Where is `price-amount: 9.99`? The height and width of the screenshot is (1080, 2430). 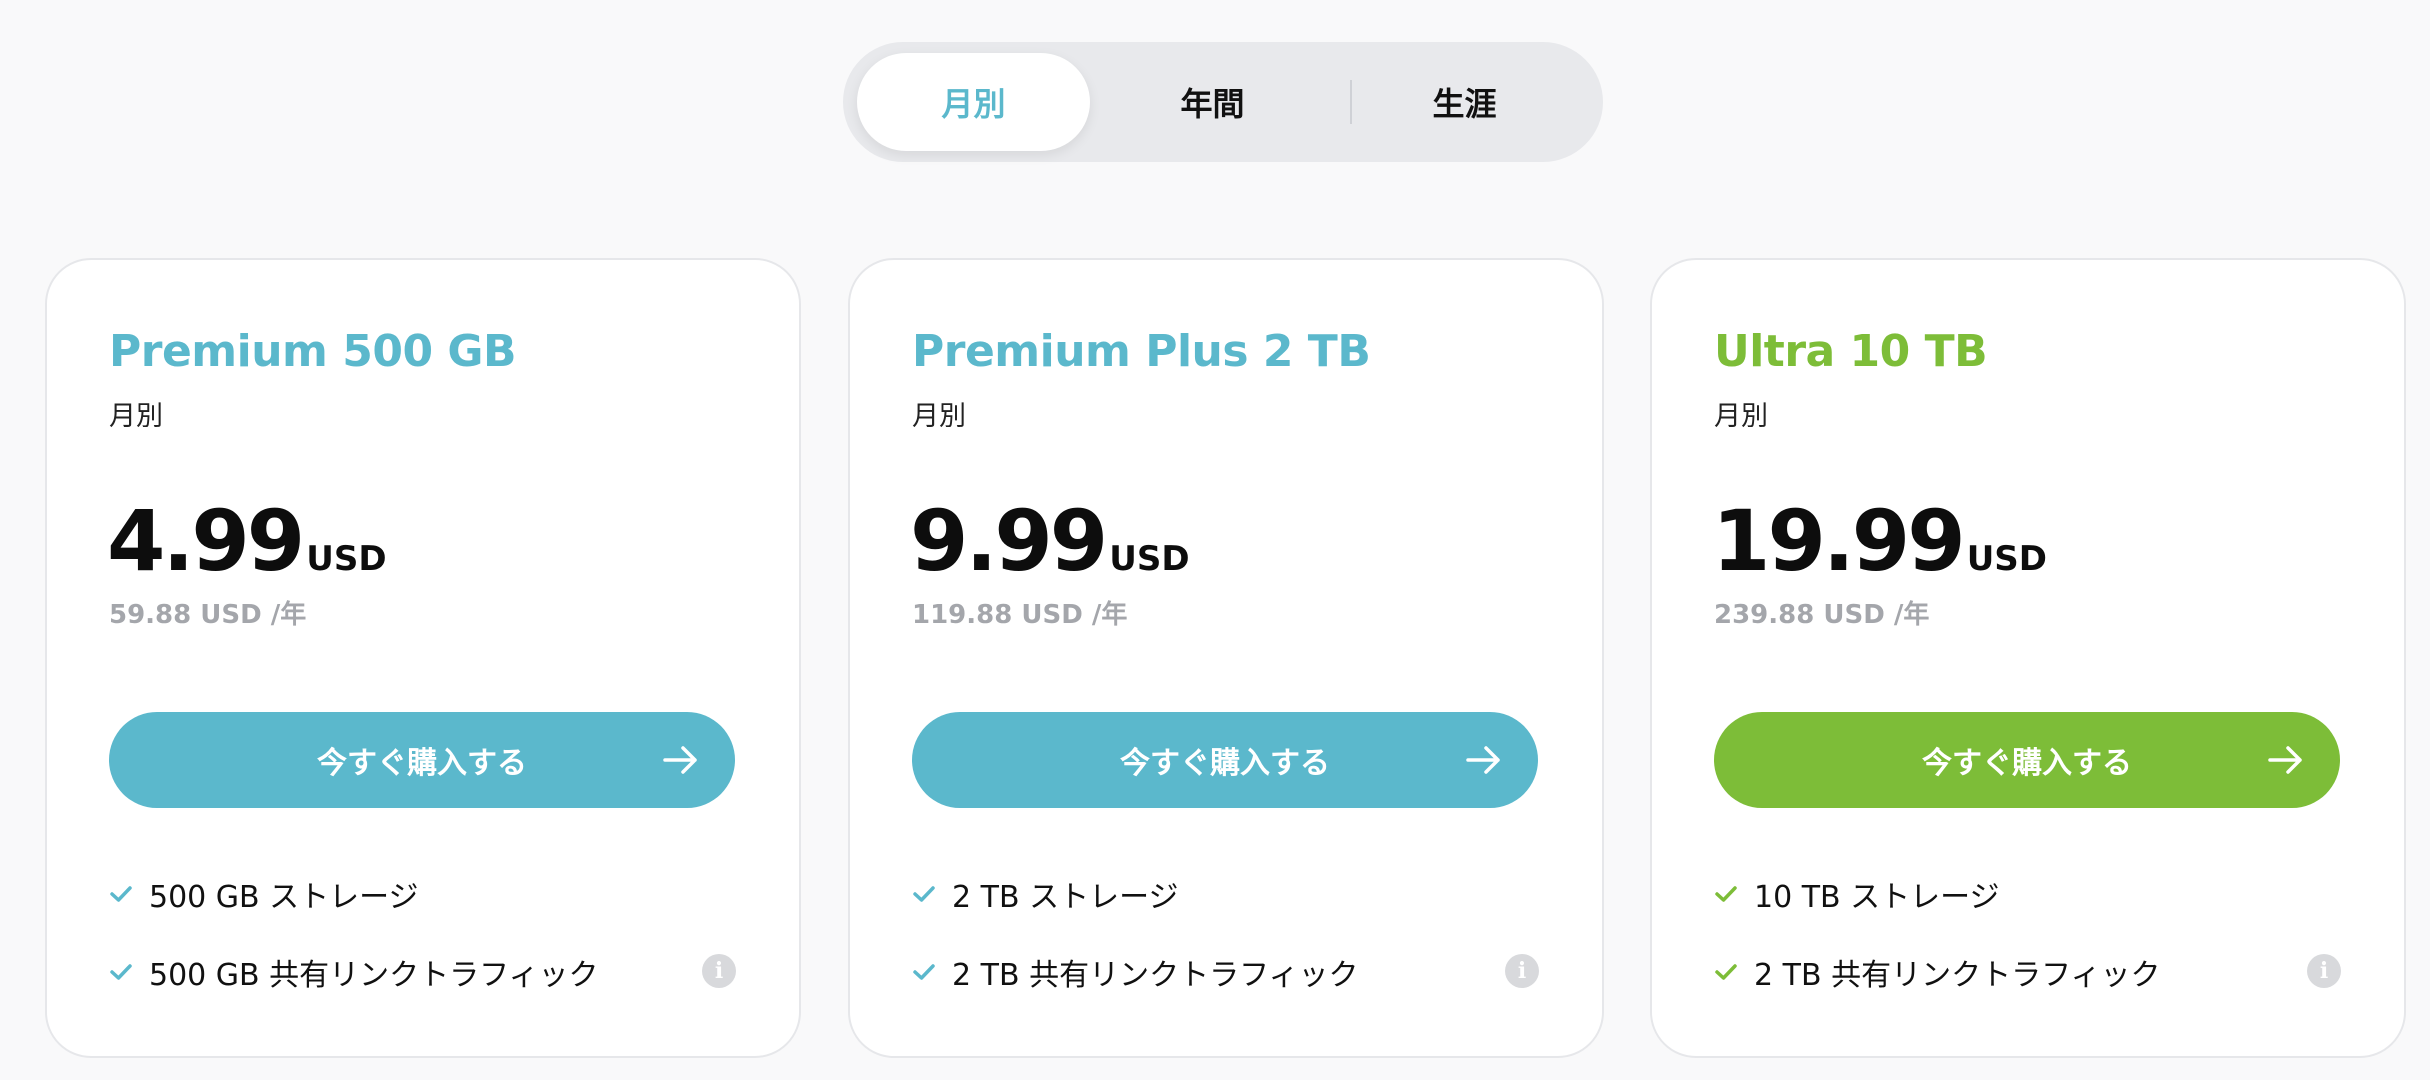
price-amount: 9.99 is located at coordinates (1009, 541).